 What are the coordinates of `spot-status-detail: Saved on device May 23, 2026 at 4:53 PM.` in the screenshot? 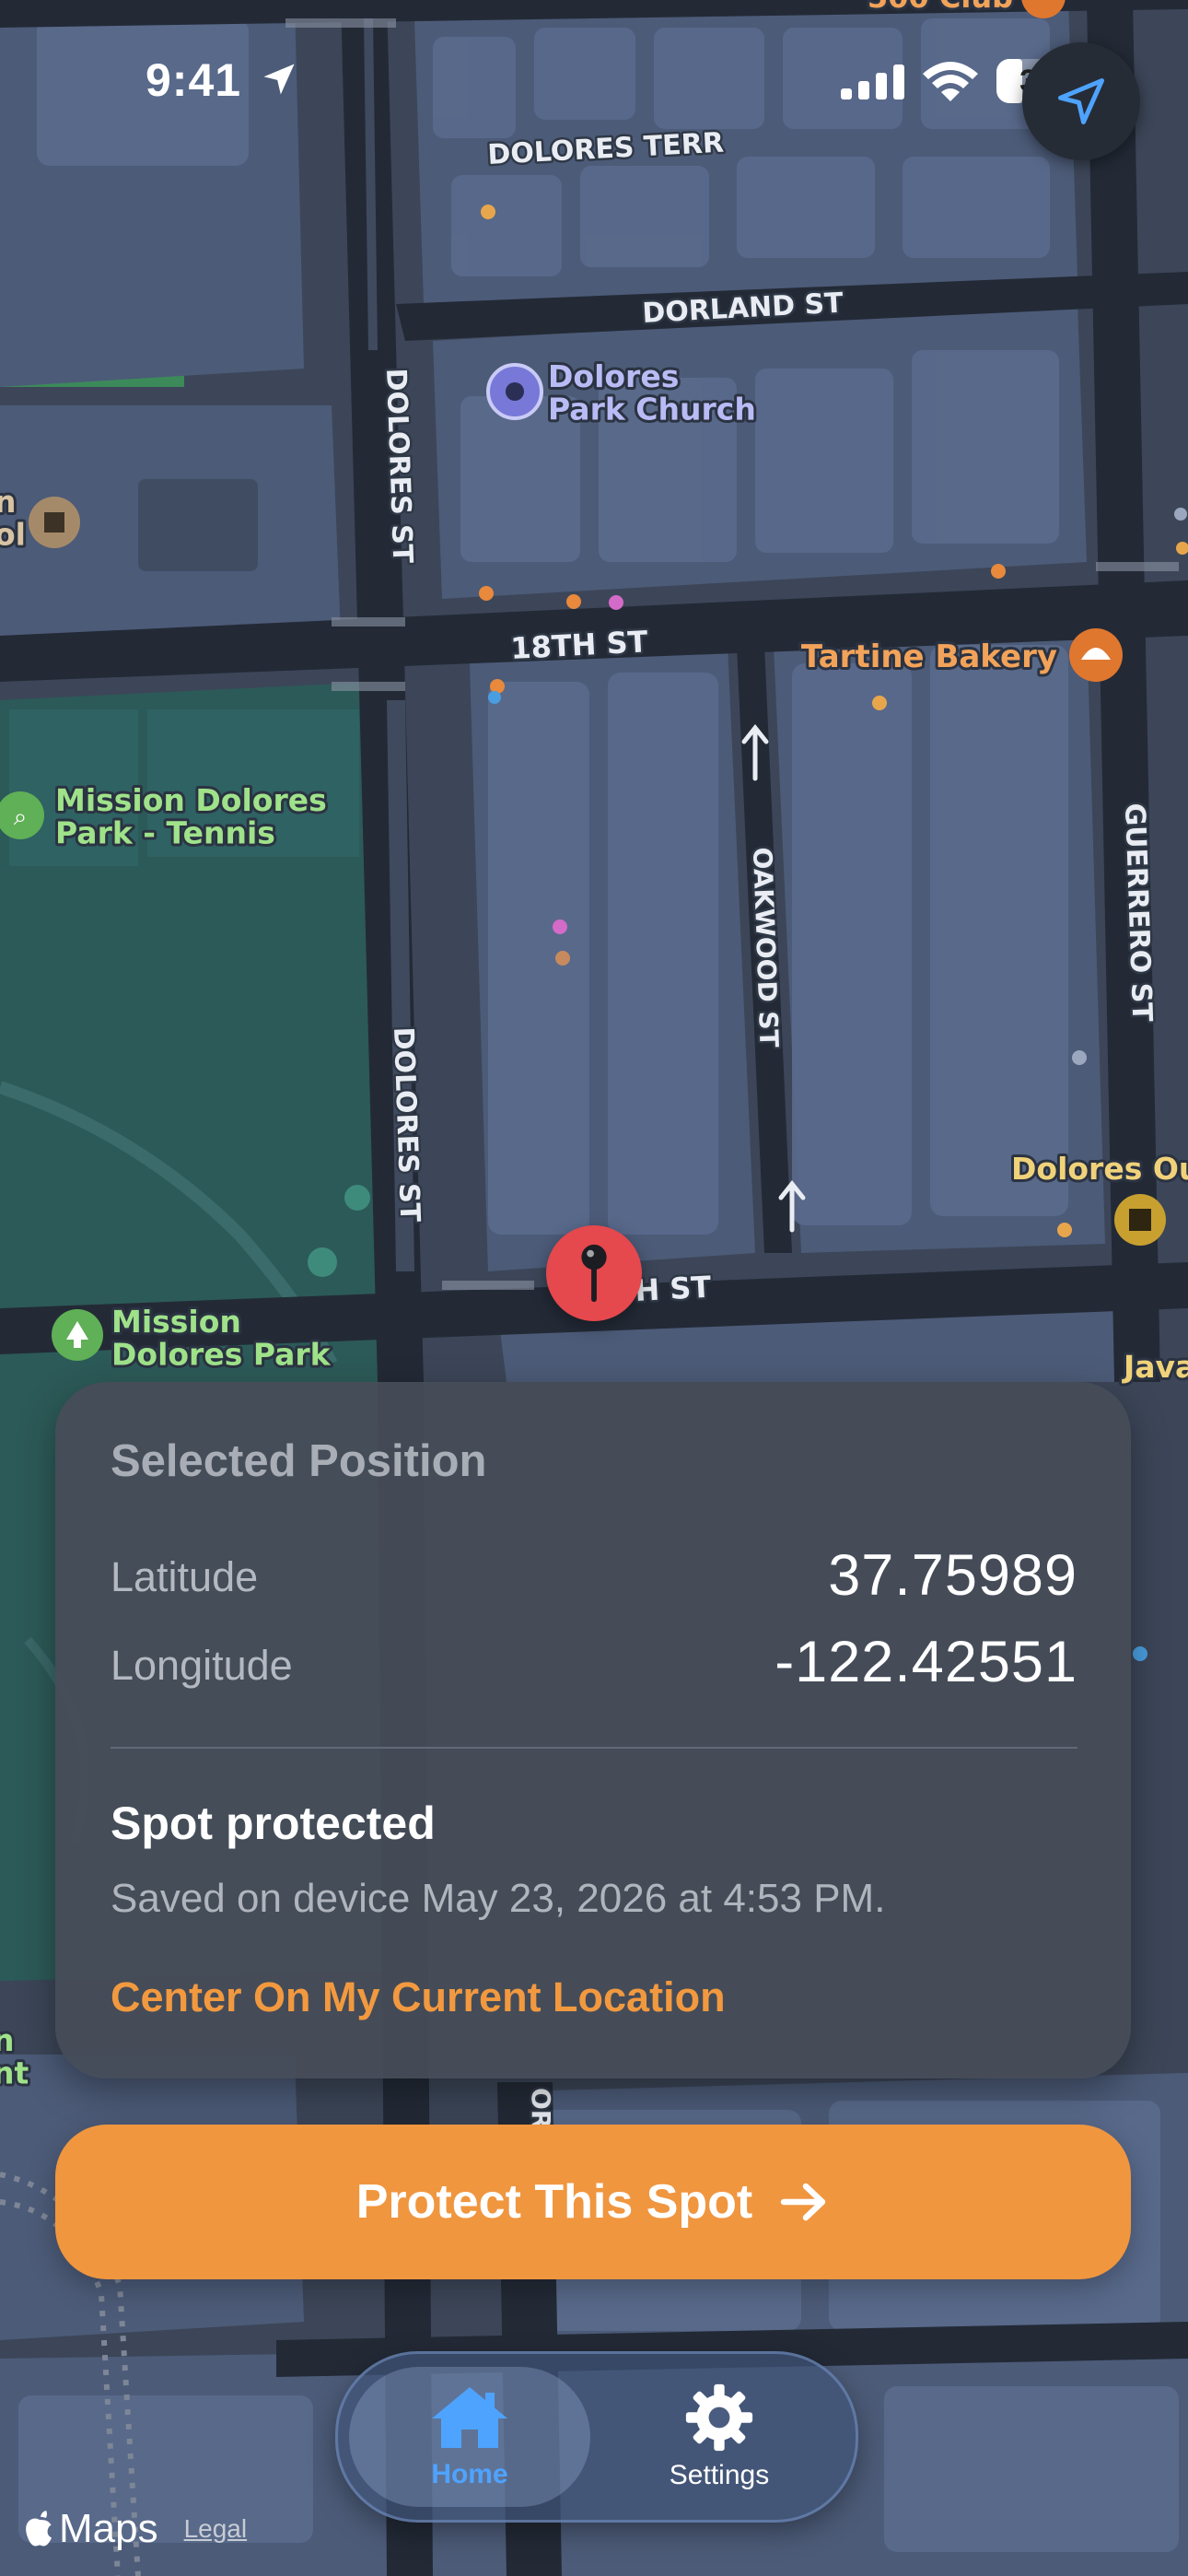 It's located at (499, 1898).